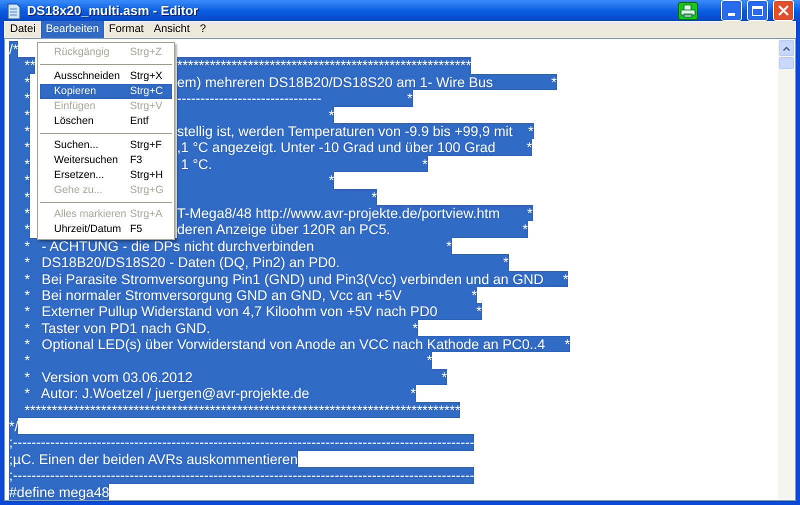 The height and width of the screenshot is (505, 800). What do you see at coordinates (213, 328) in the screenshot?
I see `code-text: * Taster von PD1 nach GND. *` at bounding box center [213, 328].